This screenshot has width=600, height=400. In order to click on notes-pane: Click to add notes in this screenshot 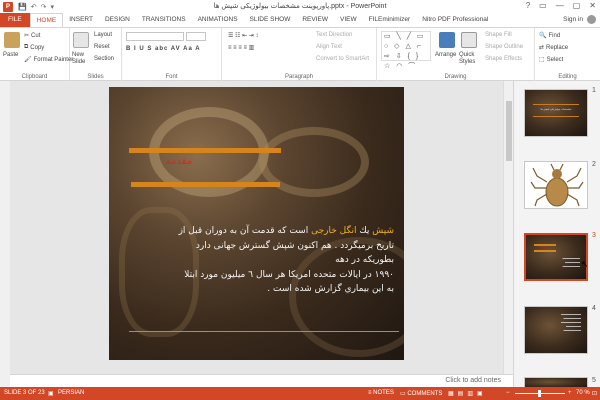, I will do `click(261, 380)`.